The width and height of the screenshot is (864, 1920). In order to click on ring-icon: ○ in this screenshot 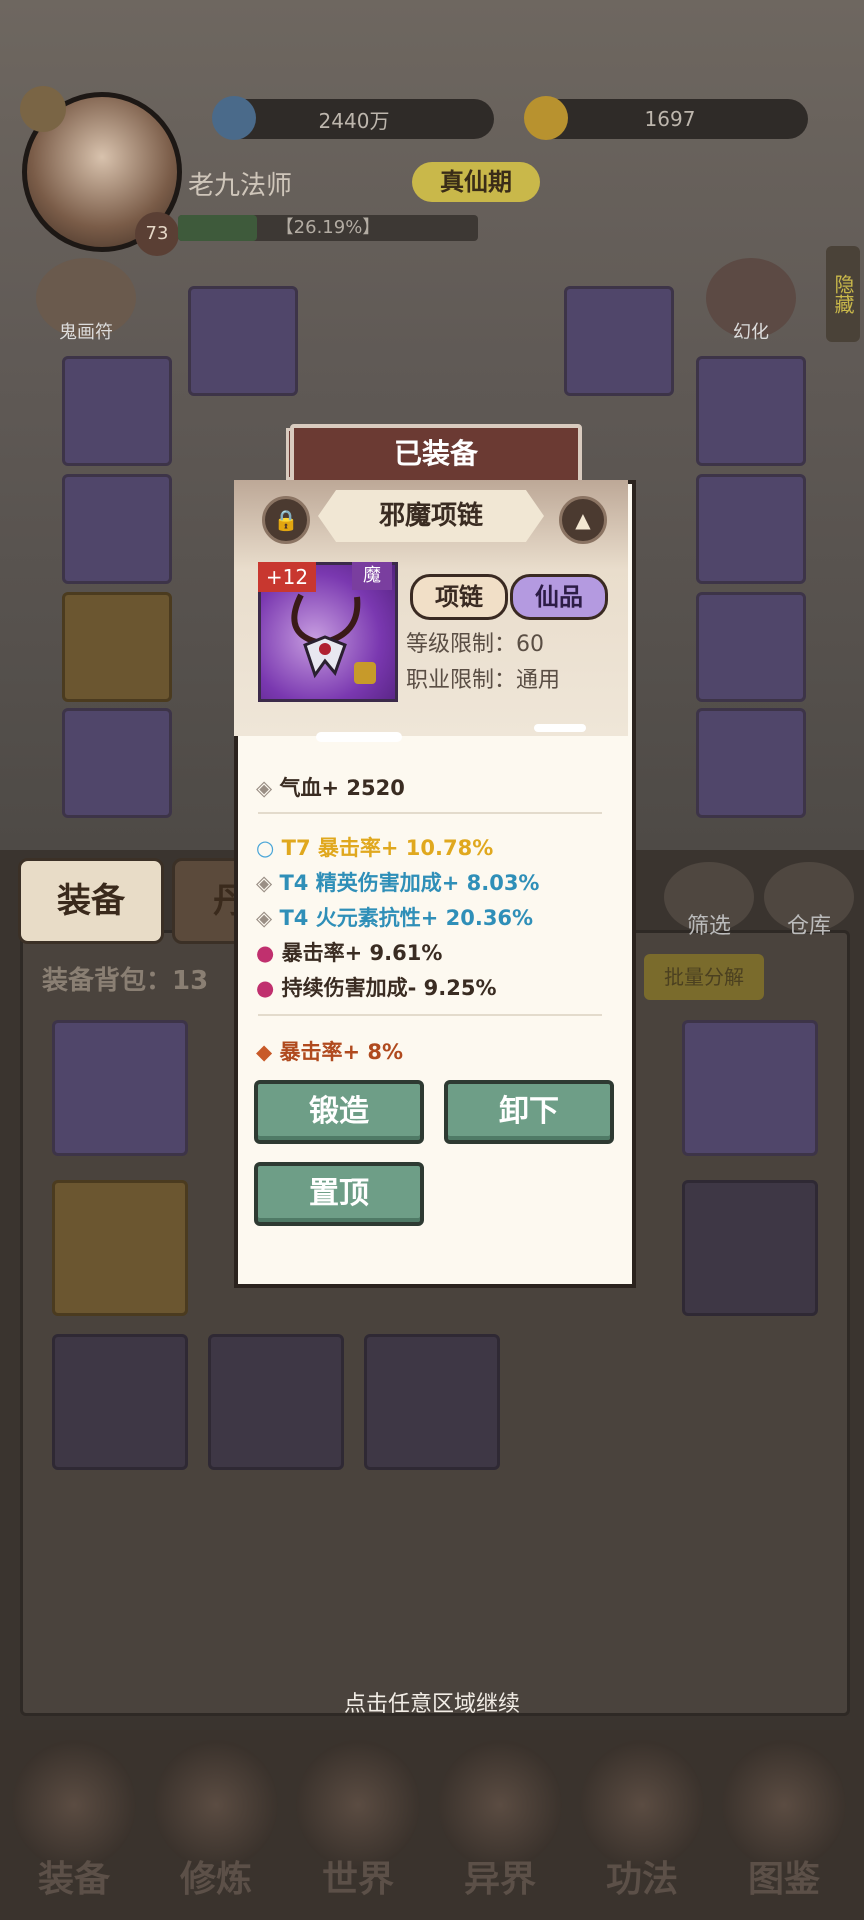, I will do `click(265, 848)`.